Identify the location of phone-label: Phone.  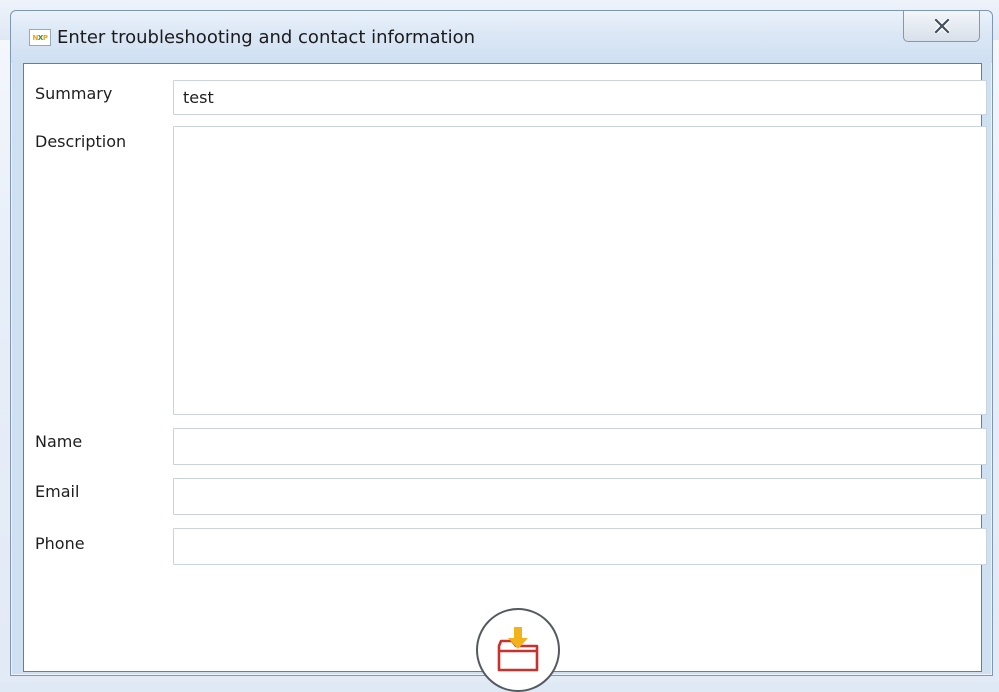
(60, 543).